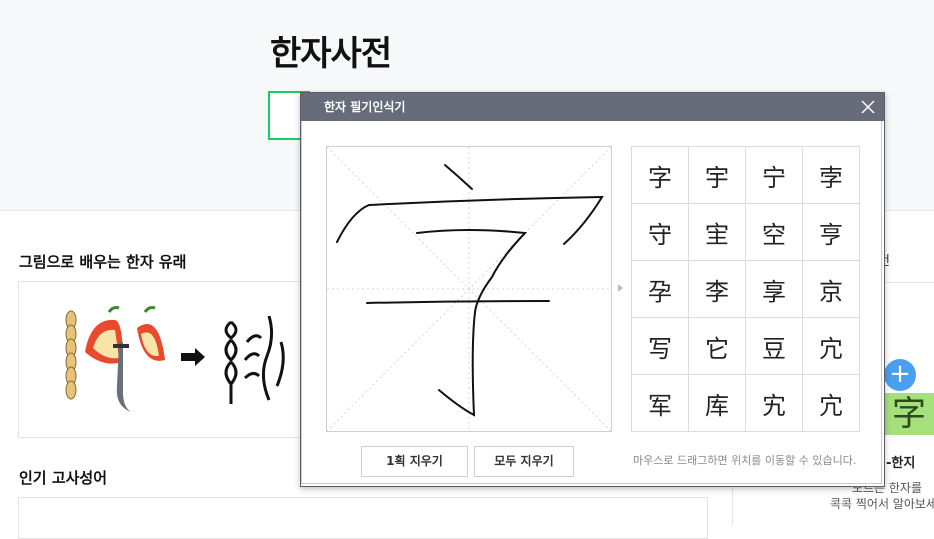 The image size is (934, 539). Describe the element at coordinates (868, 107) in the screenshot. I see `close-icon` at that location.